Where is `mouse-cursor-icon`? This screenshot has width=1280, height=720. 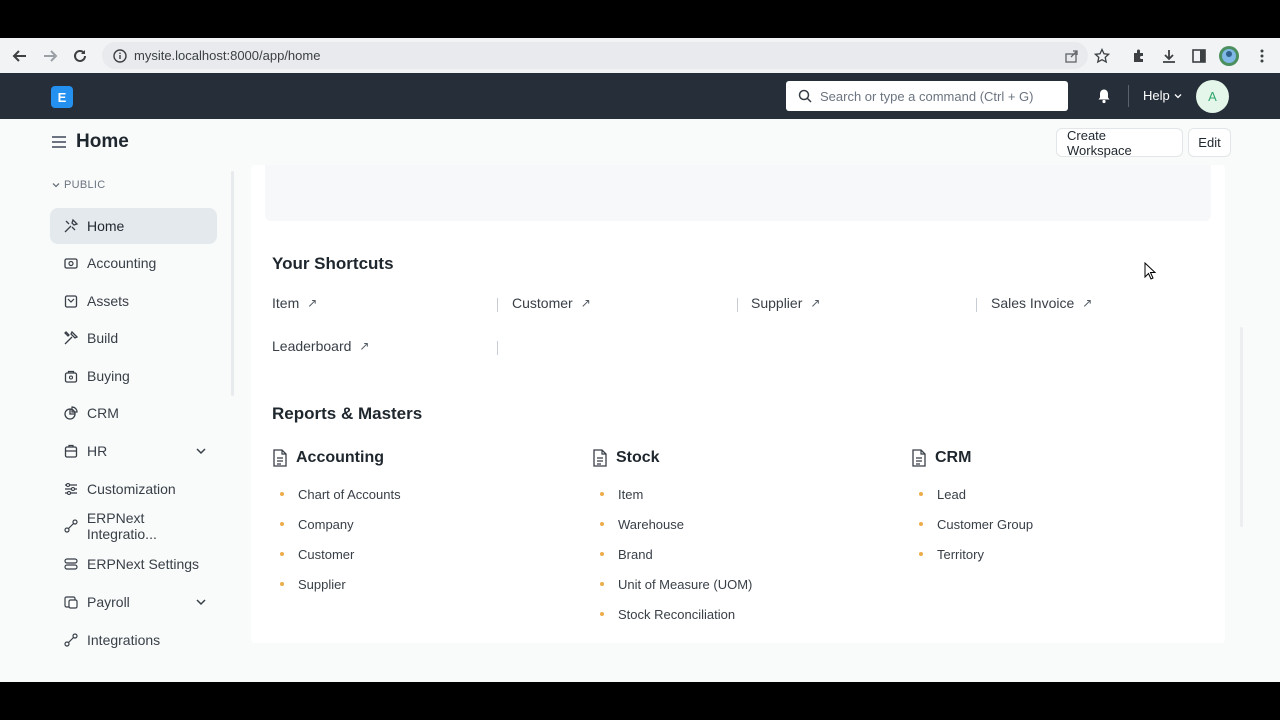
mouse-cursor-icon is located at coordinates (1150, 273).